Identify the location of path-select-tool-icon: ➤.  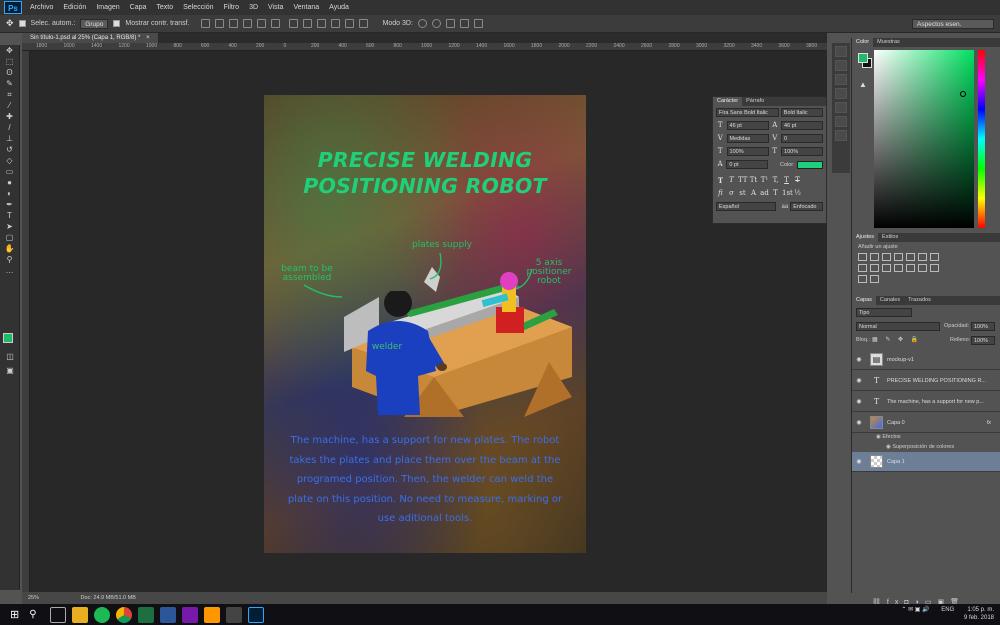
(10, 226).